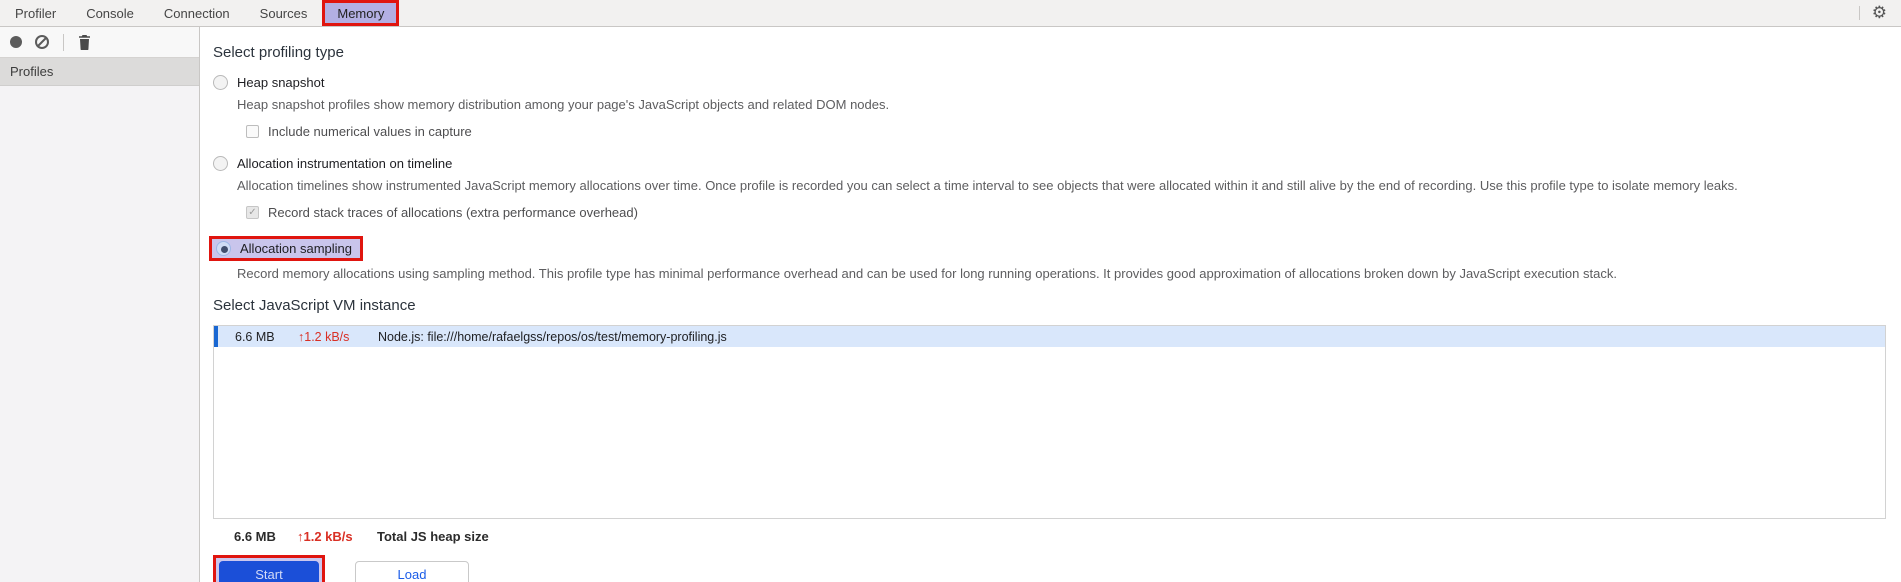  I want to click on clear-icon, so click(42, 42).